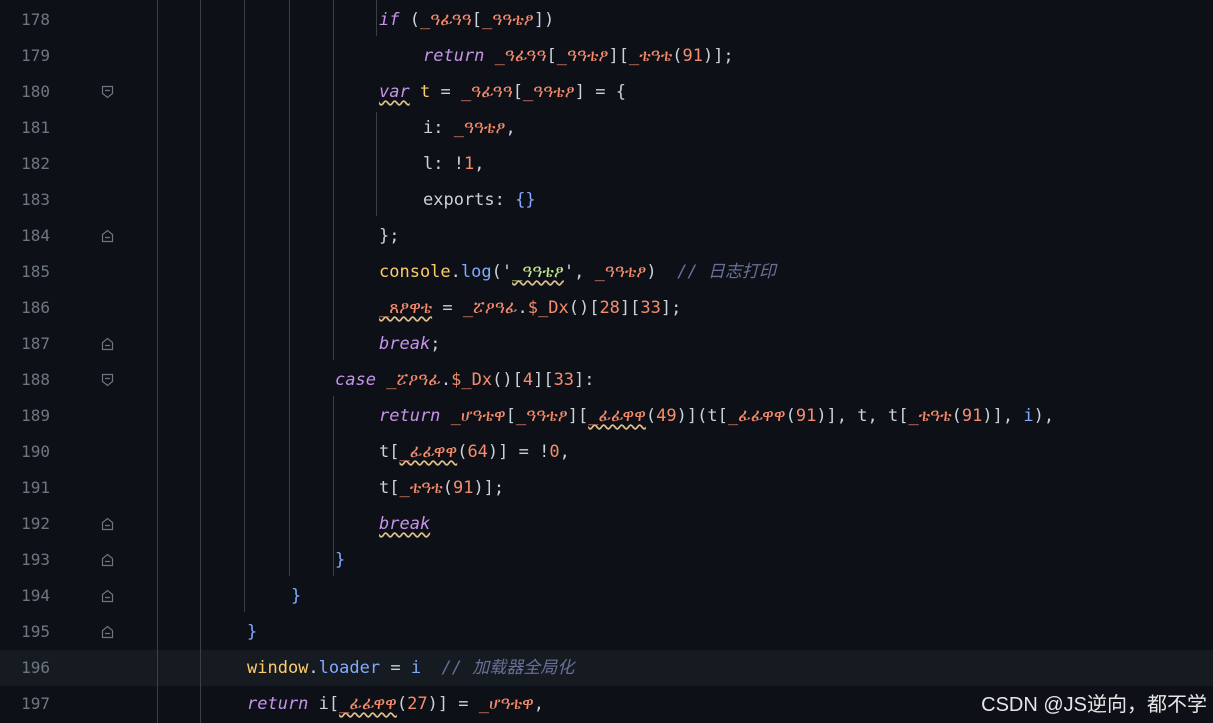  I want to click on code-token: 0, so click(554, 452).